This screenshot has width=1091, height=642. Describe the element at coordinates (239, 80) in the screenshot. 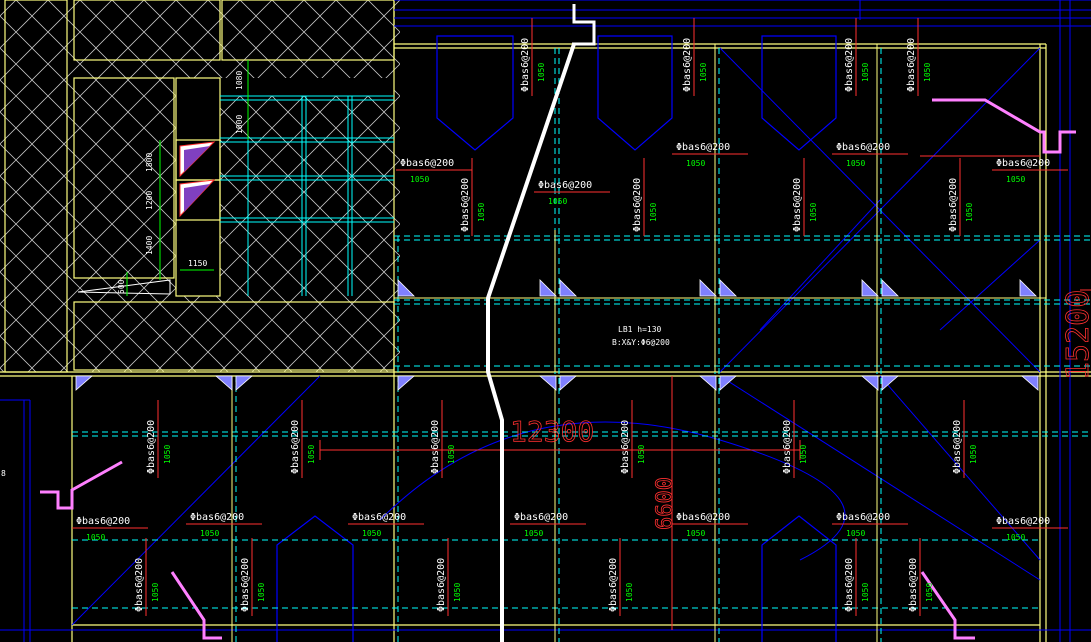

I see `dim-1080: 1080` at that location.